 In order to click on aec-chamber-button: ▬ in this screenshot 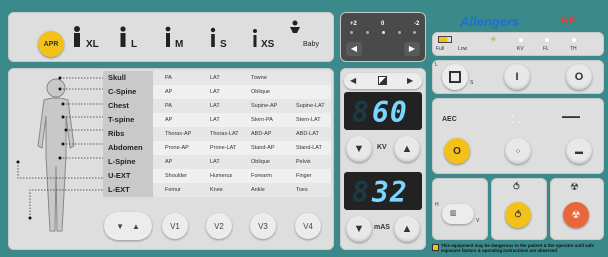, I will do `click(579, 151)`.